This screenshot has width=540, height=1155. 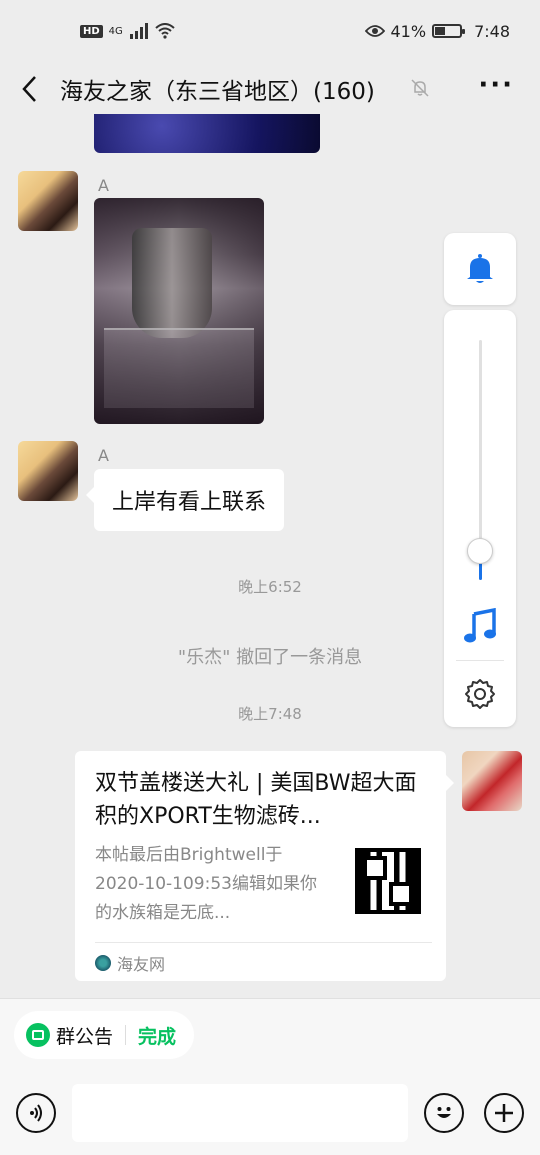 What do you see at coordinates (91, 31) in the screenshot?
I see `hd-badge: HD` at bounding box center [91, 31].